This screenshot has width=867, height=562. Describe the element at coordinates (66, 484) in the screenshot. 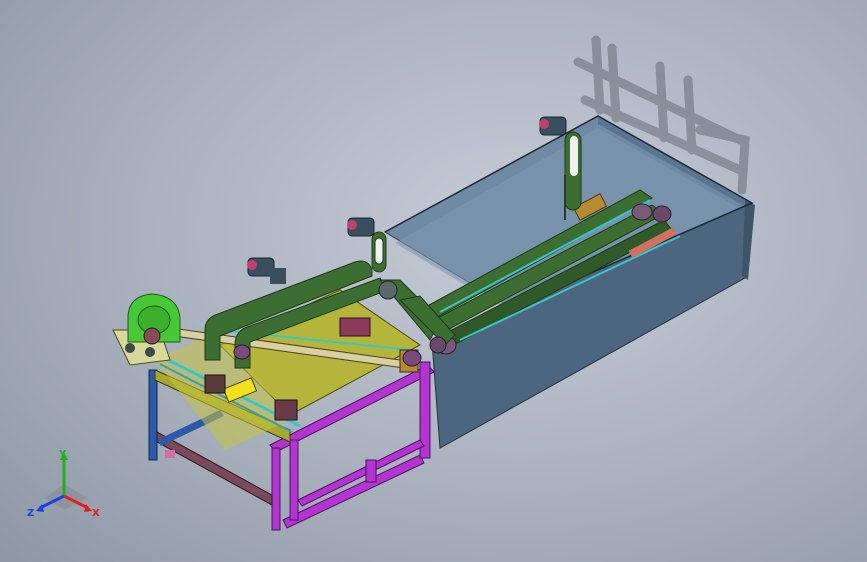

I see `coordinate-triad: Y X Z` at that location.